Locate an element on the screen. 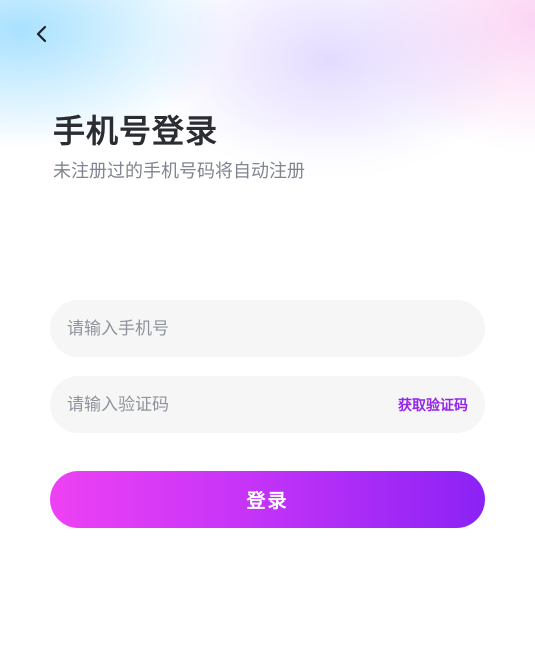 This screenshot has height=665, width=535. phone-field is located at coordinates (267, 328).